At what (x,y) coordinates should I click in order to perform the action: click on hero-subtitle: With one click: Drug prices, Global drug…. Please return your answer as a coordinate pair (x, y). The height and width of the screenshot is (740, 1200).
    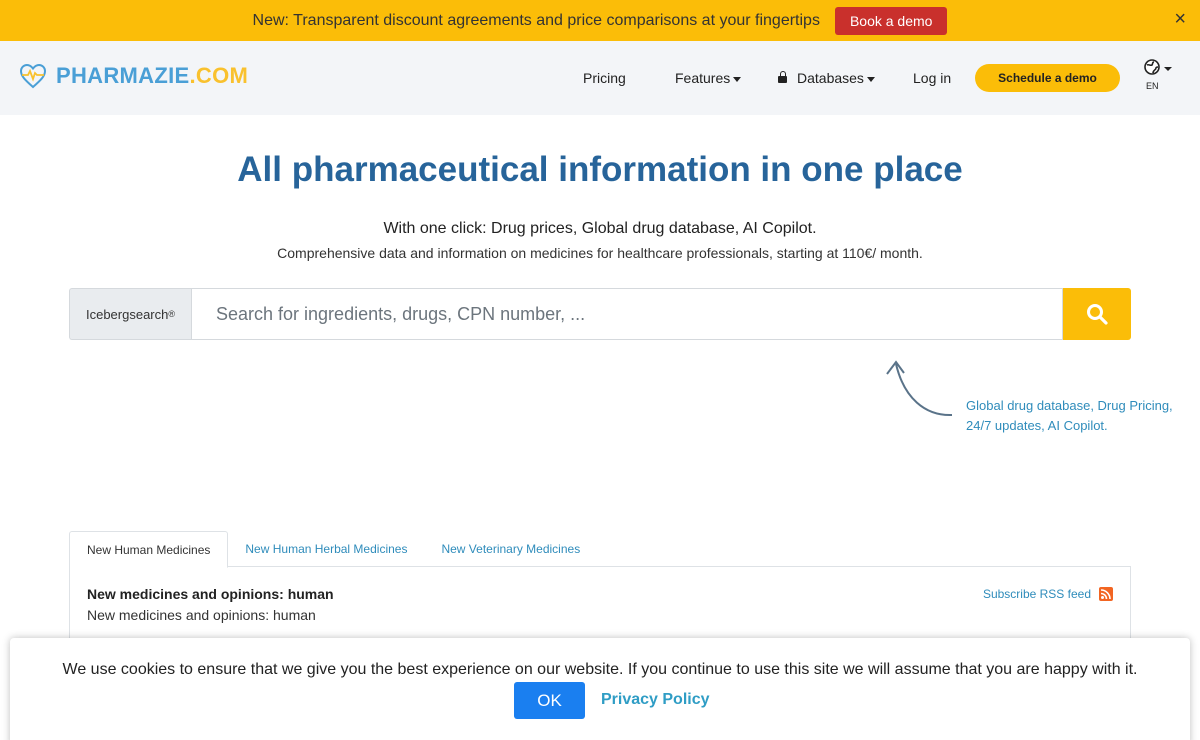
    Looking at the image, I should click on (600, 228).